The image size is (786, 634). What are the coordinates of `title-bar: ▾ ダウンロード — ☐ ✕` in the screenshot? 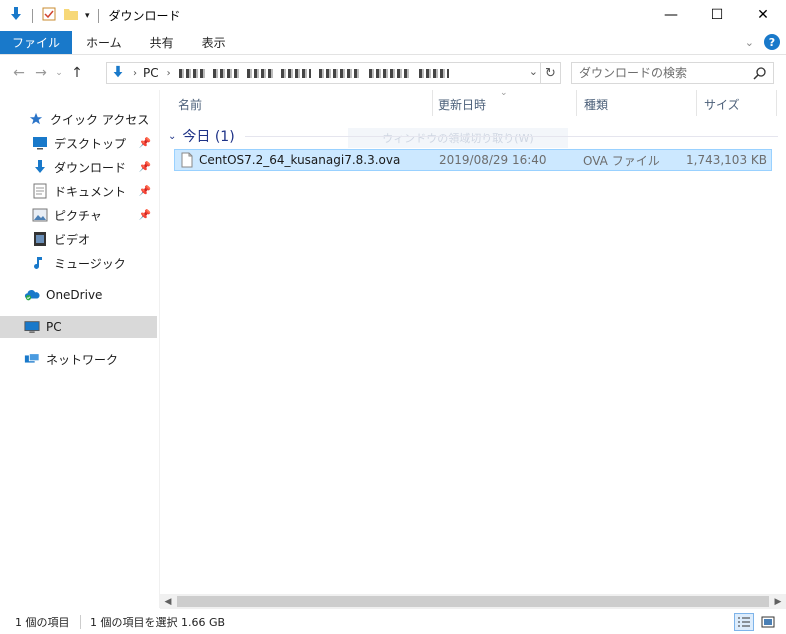 It's located at (393, 15).